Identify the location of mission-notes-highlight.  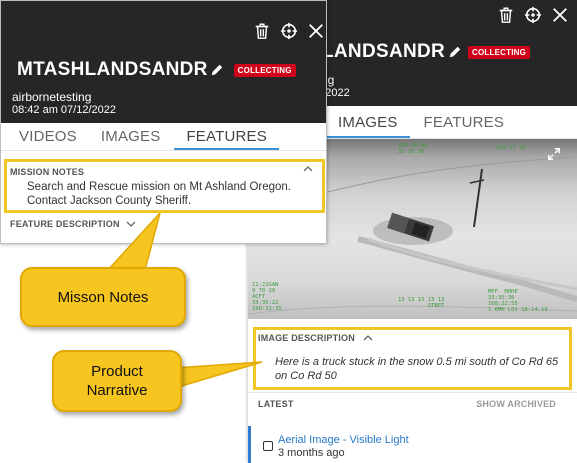
(164, 186).